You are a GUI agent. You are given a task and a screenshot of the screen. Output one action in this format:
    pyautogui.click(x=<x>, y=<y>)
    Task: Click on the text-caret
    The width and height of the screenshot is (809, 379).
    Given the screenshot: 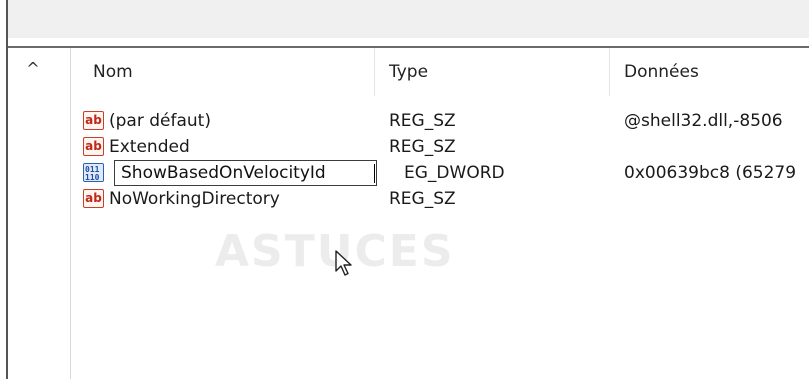 What is the action you would take?
    pyautogui.click(x=374, y=173)
    